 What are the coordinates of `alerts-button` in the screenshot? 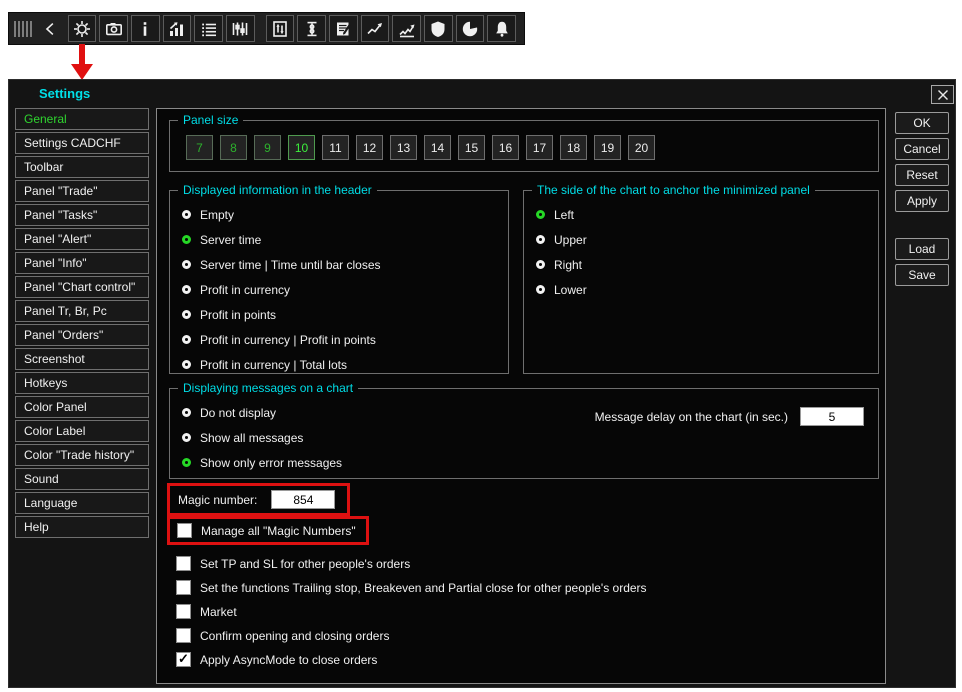 It's located at (502, 28).